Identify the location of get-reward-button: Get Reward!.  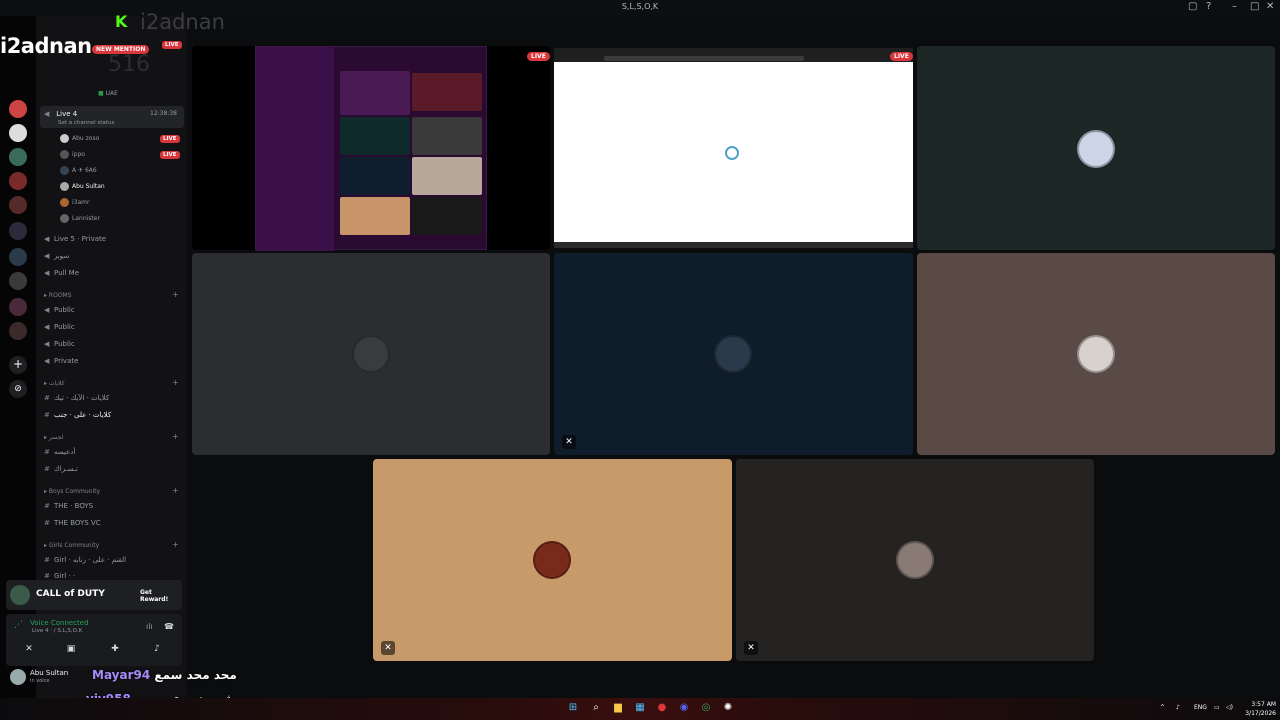
(161, 596).